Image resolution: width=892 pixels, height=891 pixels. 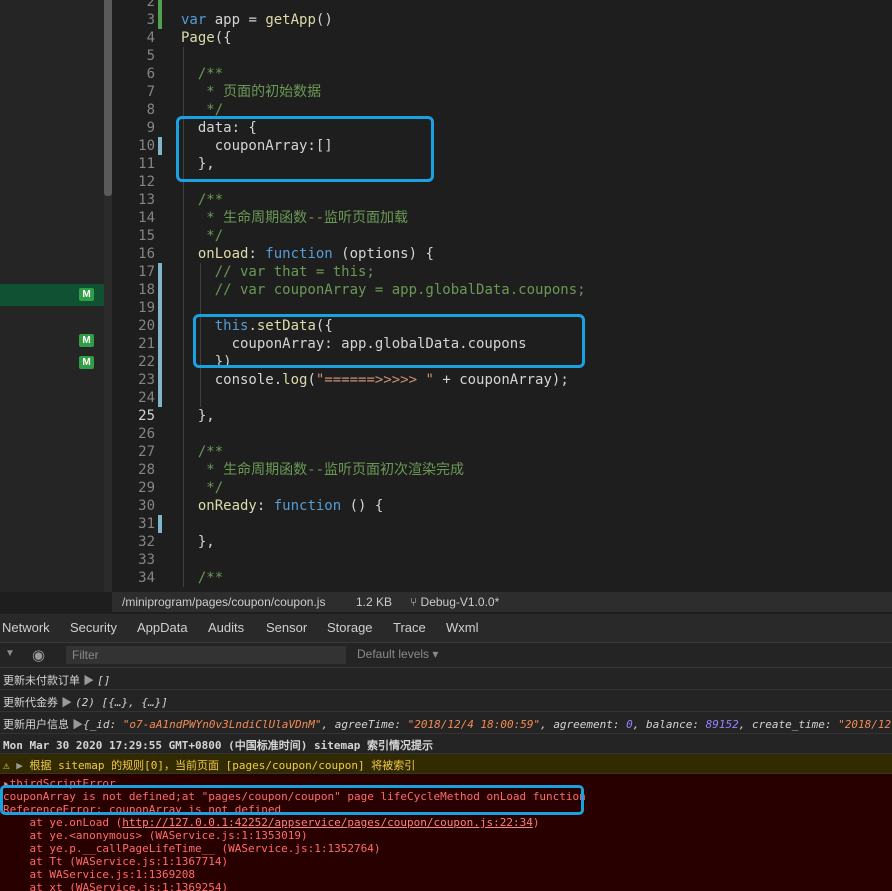 I want to click on code-line: 28 * 生命周期函数--监听页面初次渲染完成, so click(x=502, y=470).